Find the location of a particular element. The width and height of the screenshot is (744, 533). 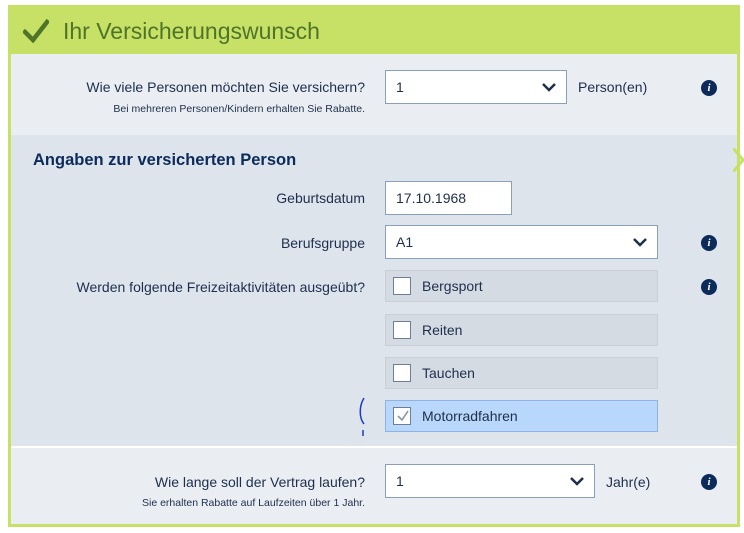

persons-unit: Person(en) is located at coordinates (613, 87).